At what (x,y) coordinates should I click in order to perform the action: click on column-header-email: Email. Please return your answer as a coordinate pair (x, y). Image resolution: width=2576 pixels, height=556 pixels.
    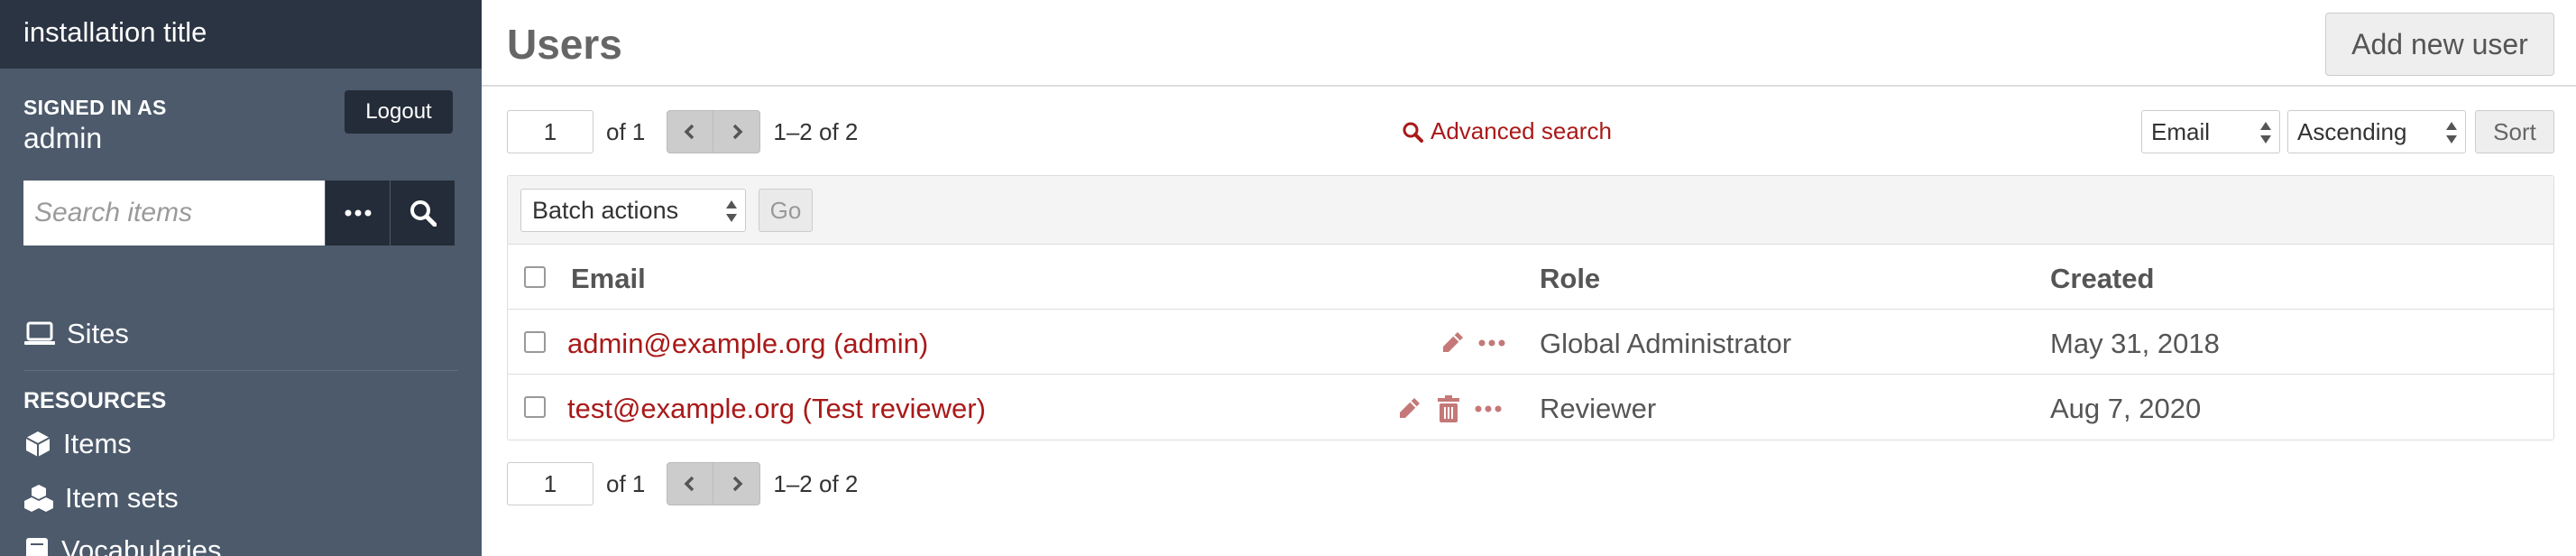
    Looking at the image, I should click on (608, 278).